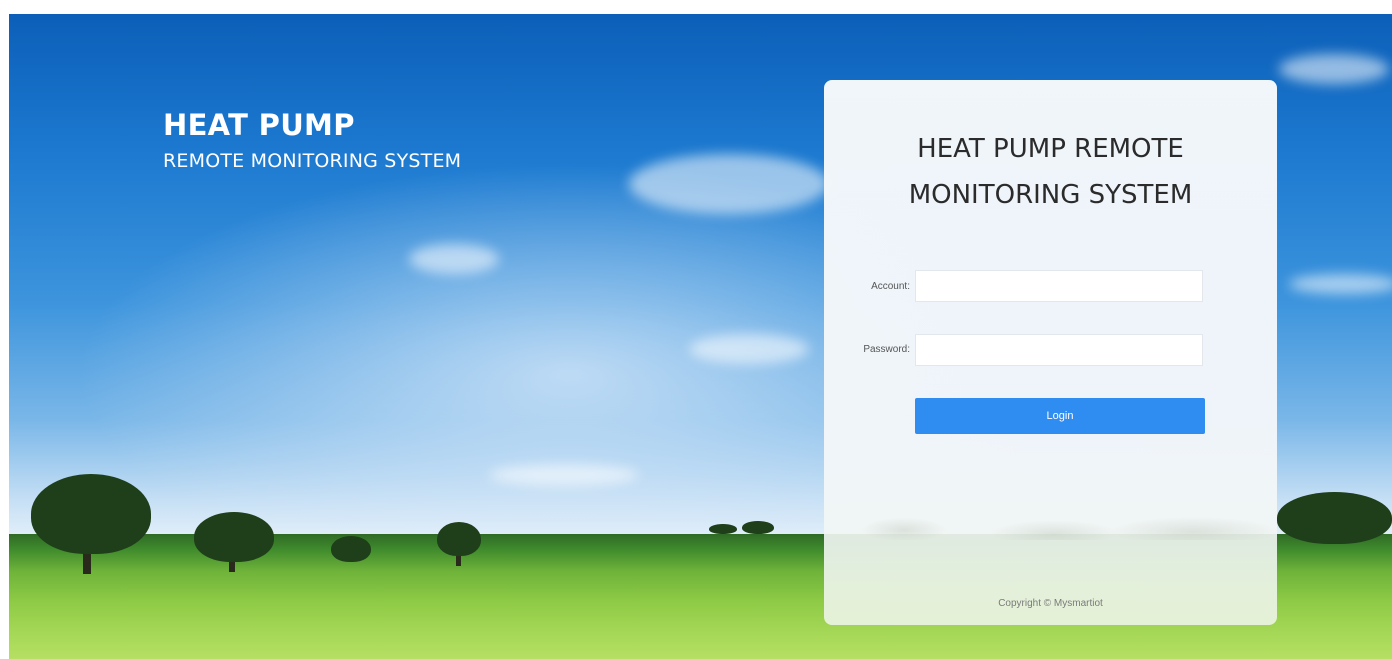 The width and height of the screenshot is (1392, 659). What do you see at coordinates (1050, 149) in the screenshot?
I see `login-title-line1: HEAT PUMP REMOTE` at bounding box center [1050, 149].